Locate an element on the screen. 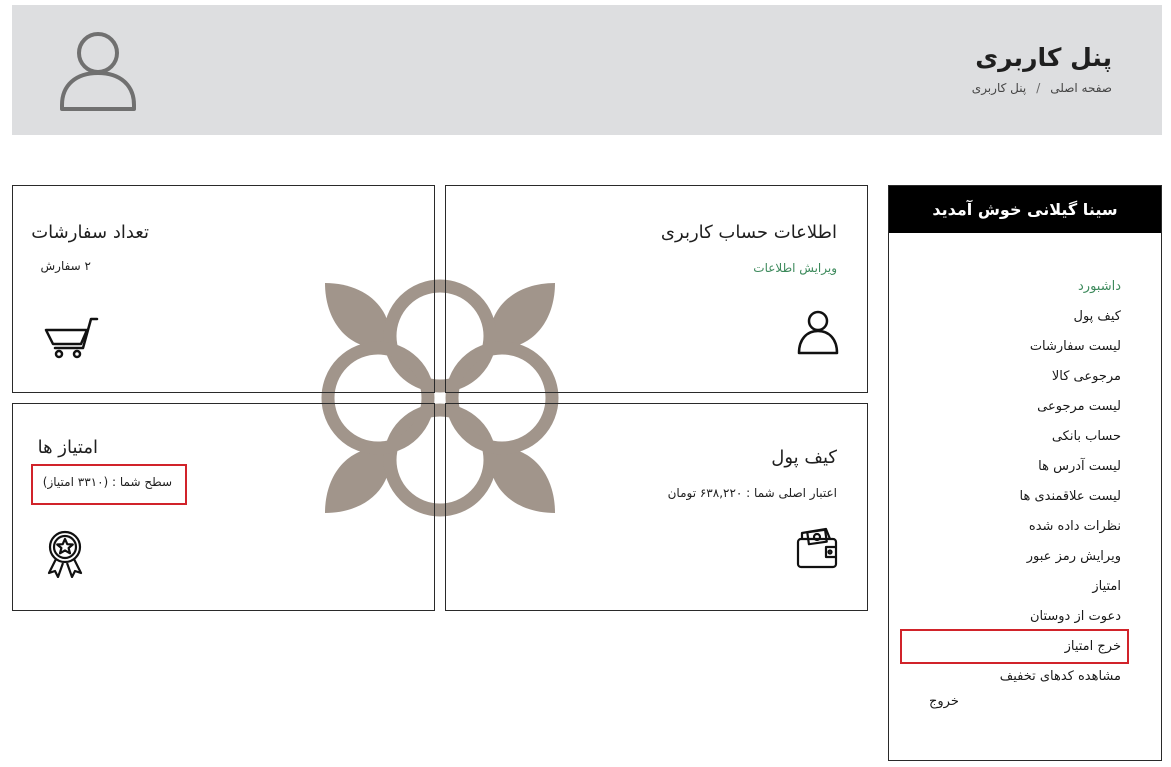  card-wallet: کیف پول اعتبار اصلی شما : ۶۳۸,۲۲۰ تومان is located at coordinates (656, 507).